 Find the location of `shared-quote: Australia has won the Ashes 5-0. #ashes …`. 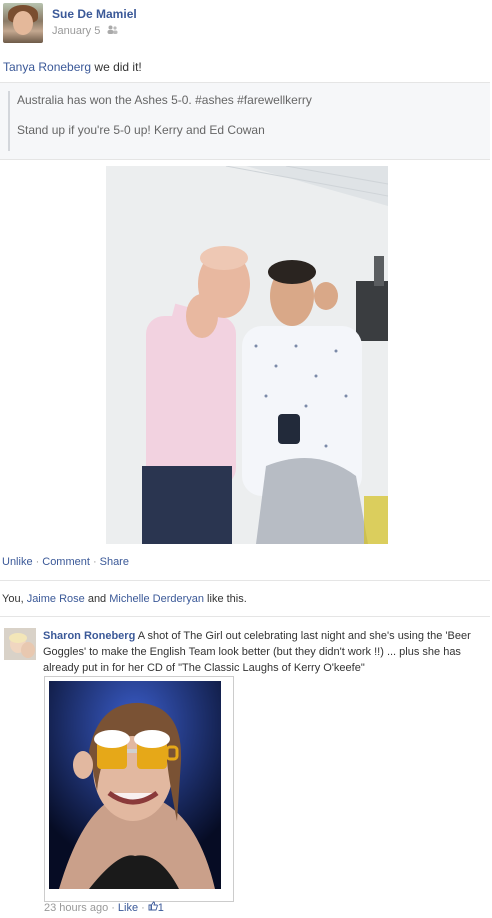

shared-quote: Australia has won the Ashes 5-0. #ashes … is located at coordinates (160, 121).